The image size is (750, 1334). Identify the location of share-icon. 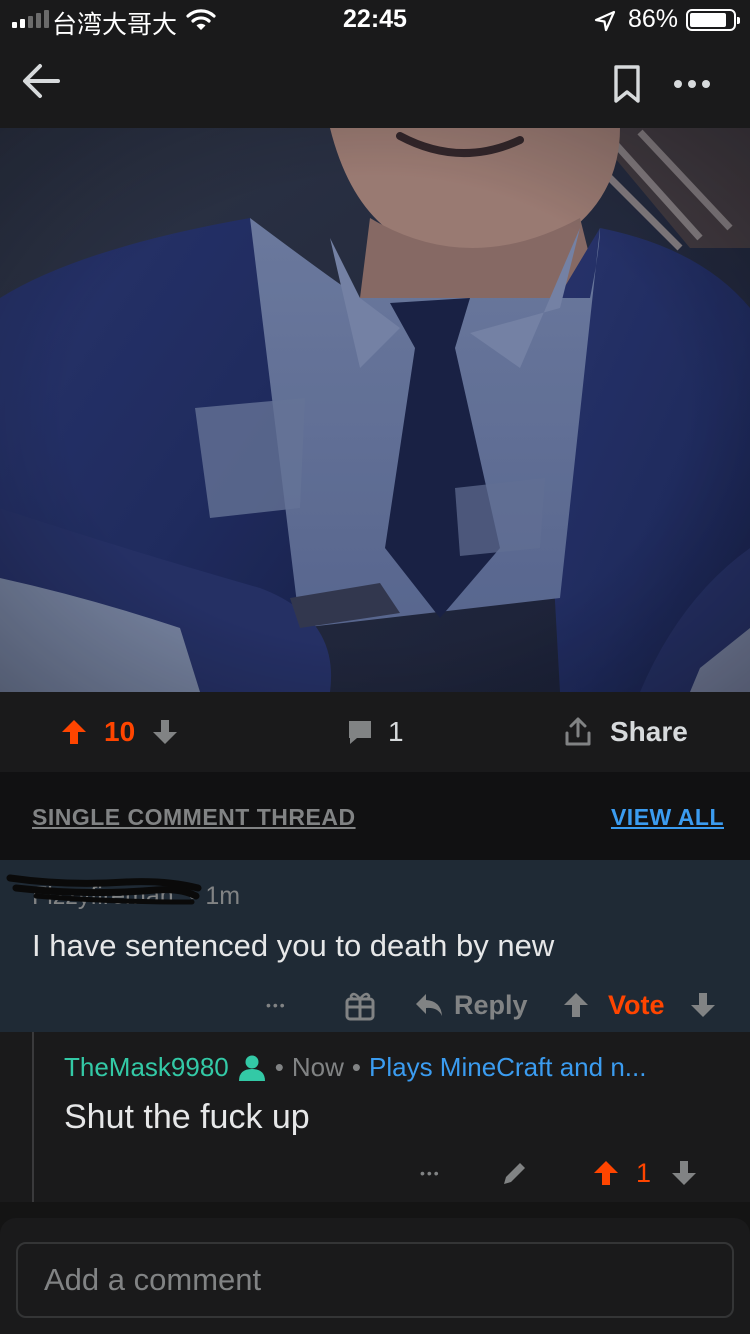
(578, 731).